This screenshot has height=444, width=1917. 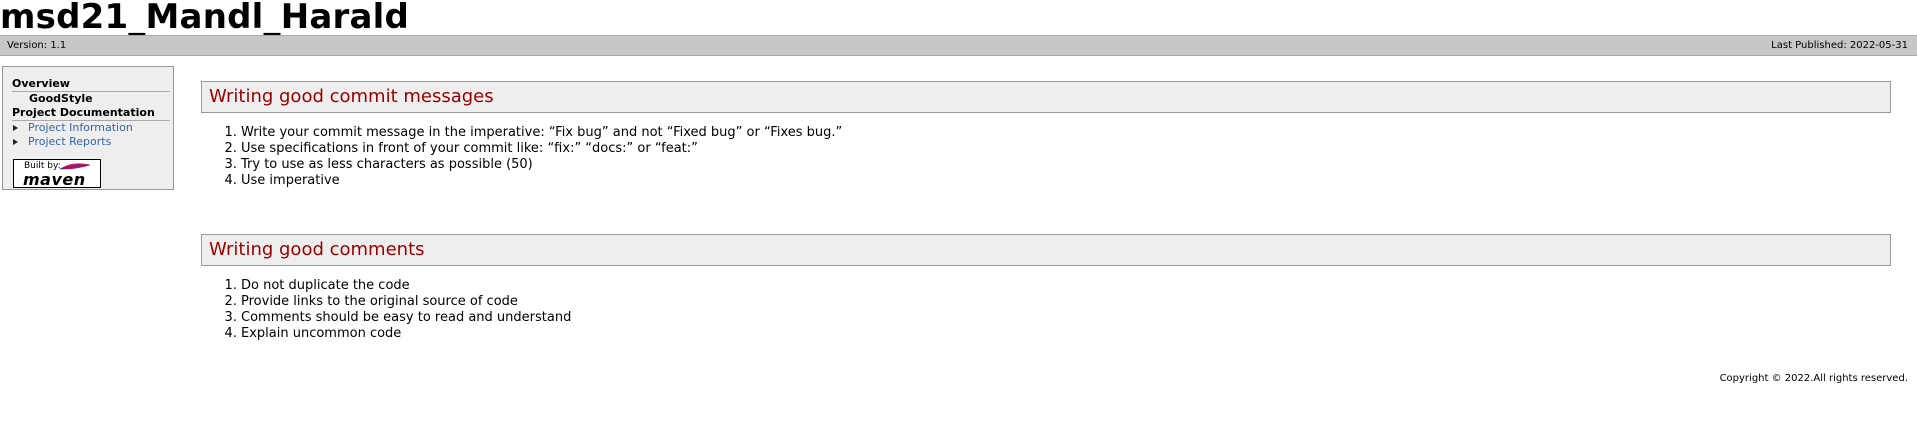 I want to click on maven-logo-text: maven, so click(x=54, y=179).